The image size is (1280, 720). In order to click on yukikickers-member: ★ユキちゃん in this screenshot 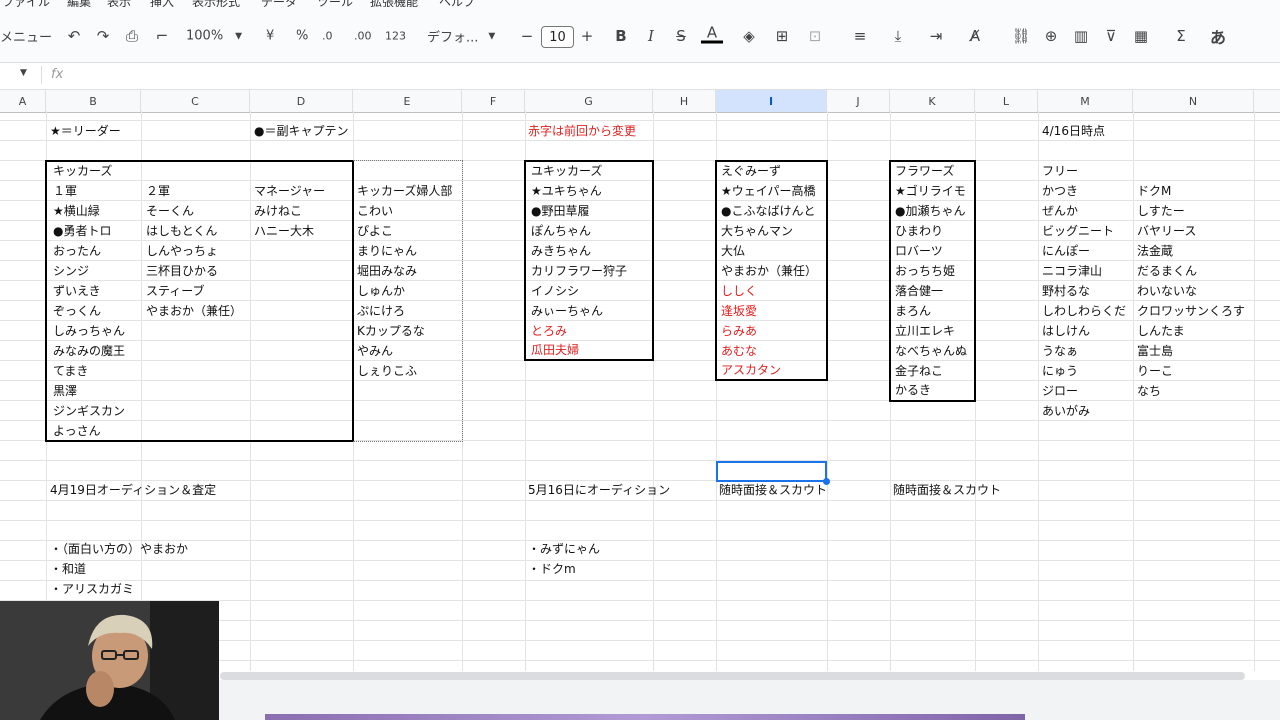, I will do `click(566, 191)`.